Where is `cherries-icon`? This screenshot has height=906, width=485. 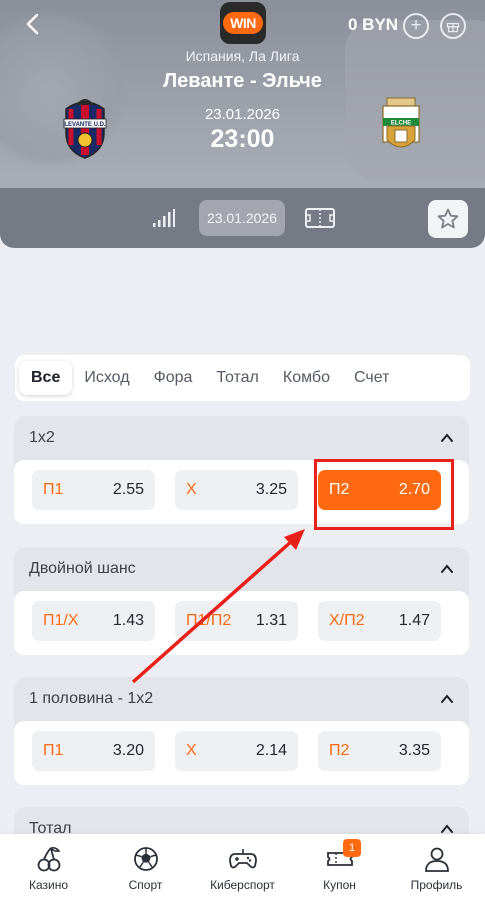 cherries-icon is located at coordinates (48, 859).